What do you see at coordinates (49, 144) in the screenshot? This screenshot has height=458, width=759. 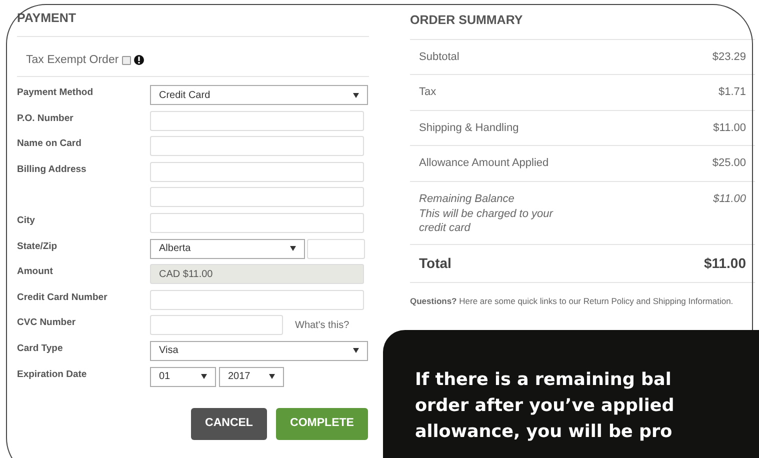 I see `field-label: Name on Card` at bounding box center [49, 144].